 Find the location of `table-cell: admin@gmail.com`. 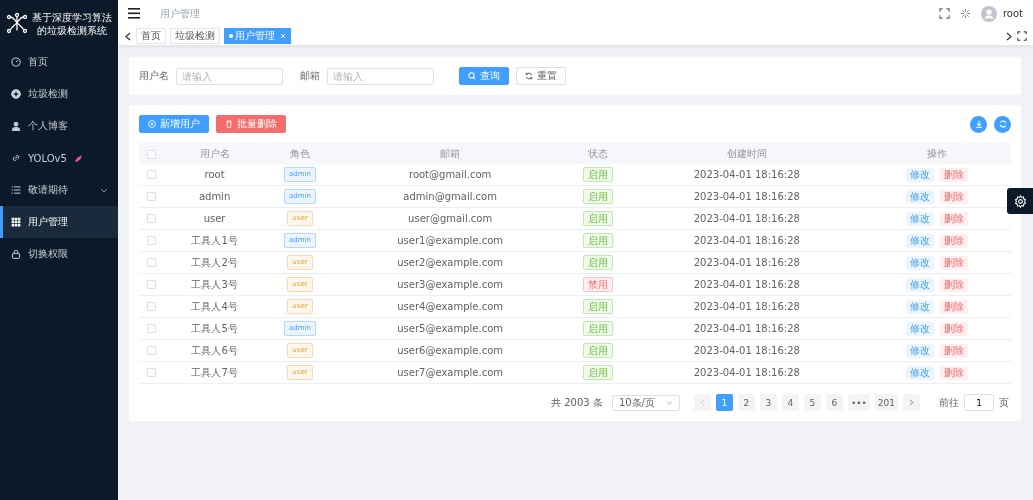

table-cell: admin@gmail.com is located at coordinates (450, 196).